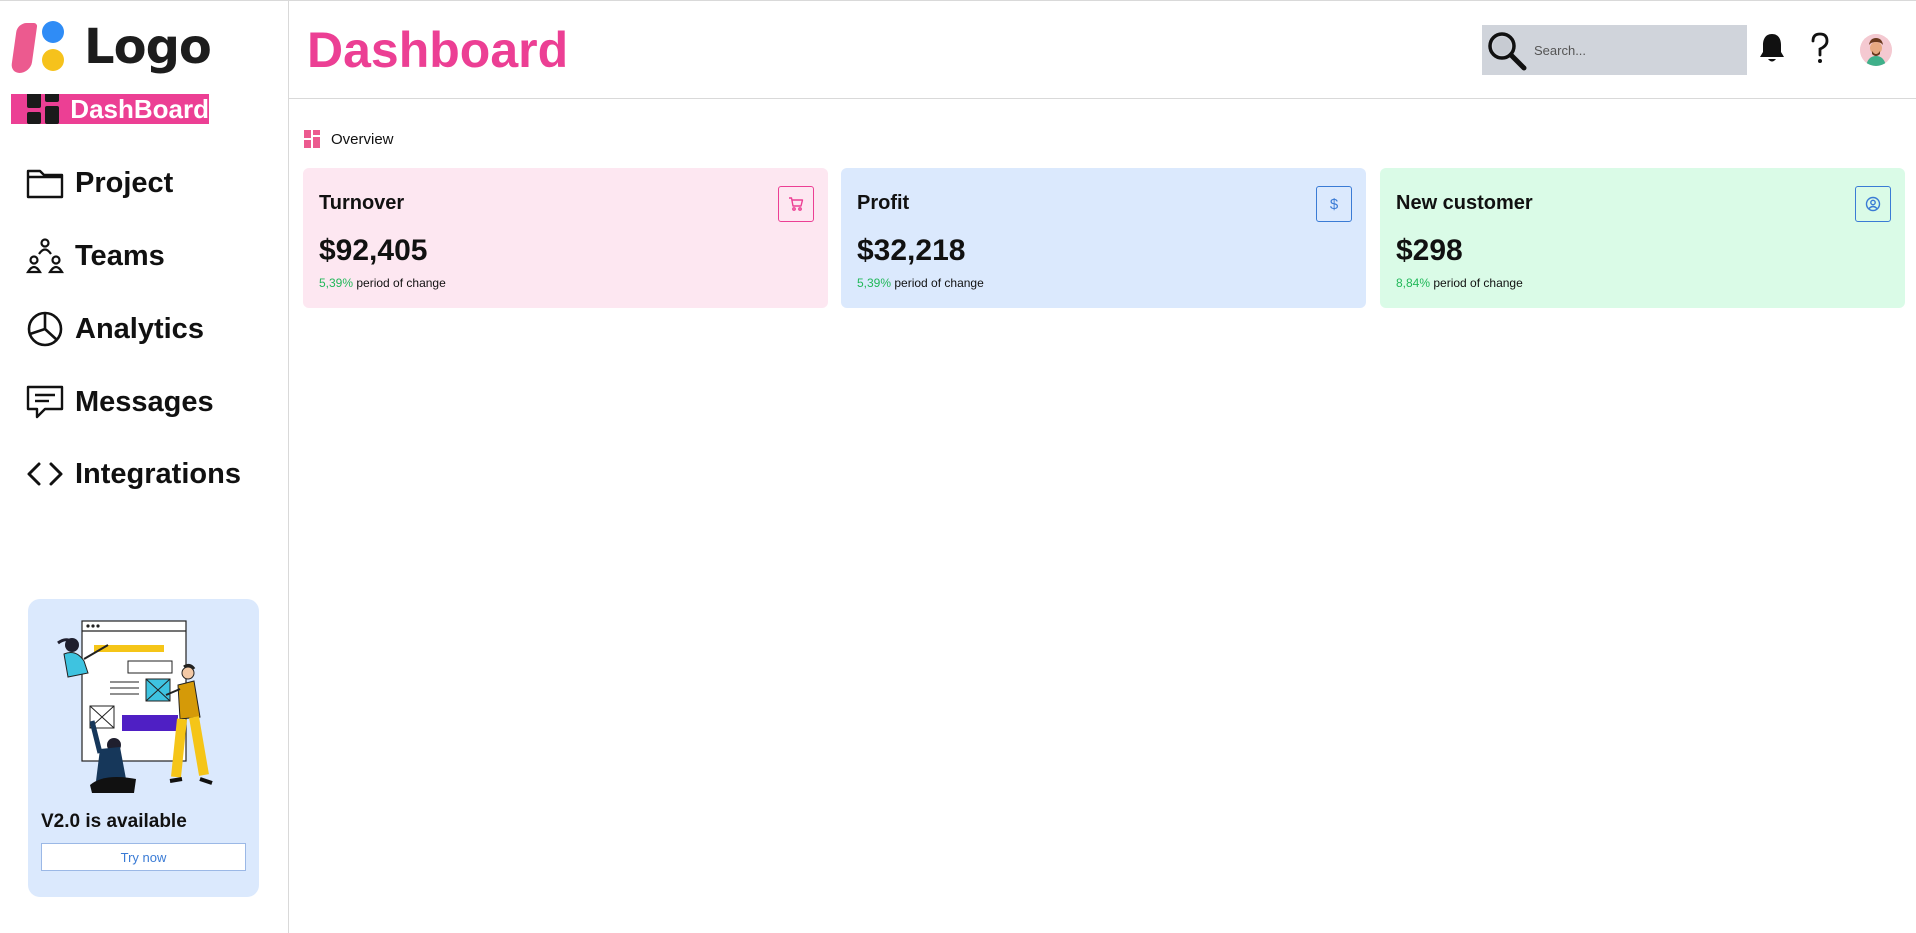 This screenshot has height=933, width=1916. I want to click on pie-chart-icon, so click(45, 329).